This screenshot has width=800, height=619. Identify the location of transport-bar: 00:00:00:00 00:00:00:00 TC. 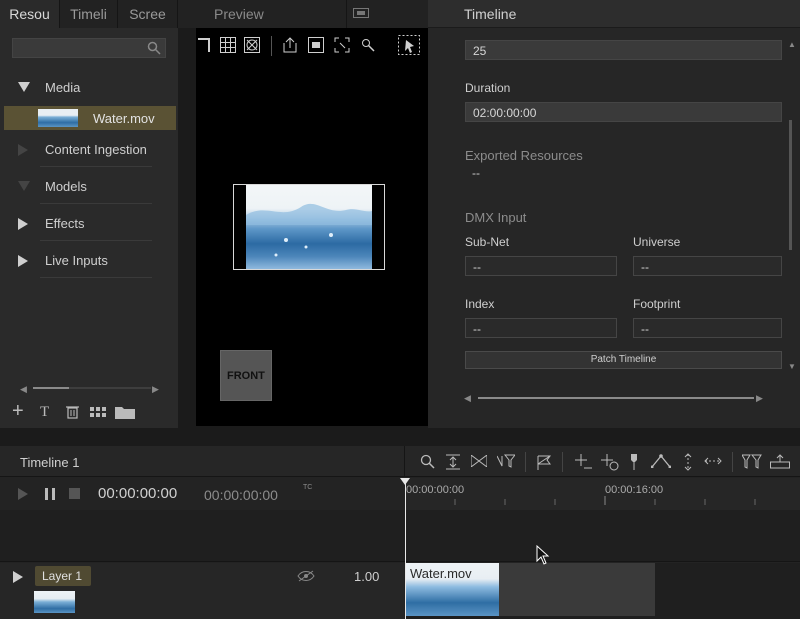
(202, 494).